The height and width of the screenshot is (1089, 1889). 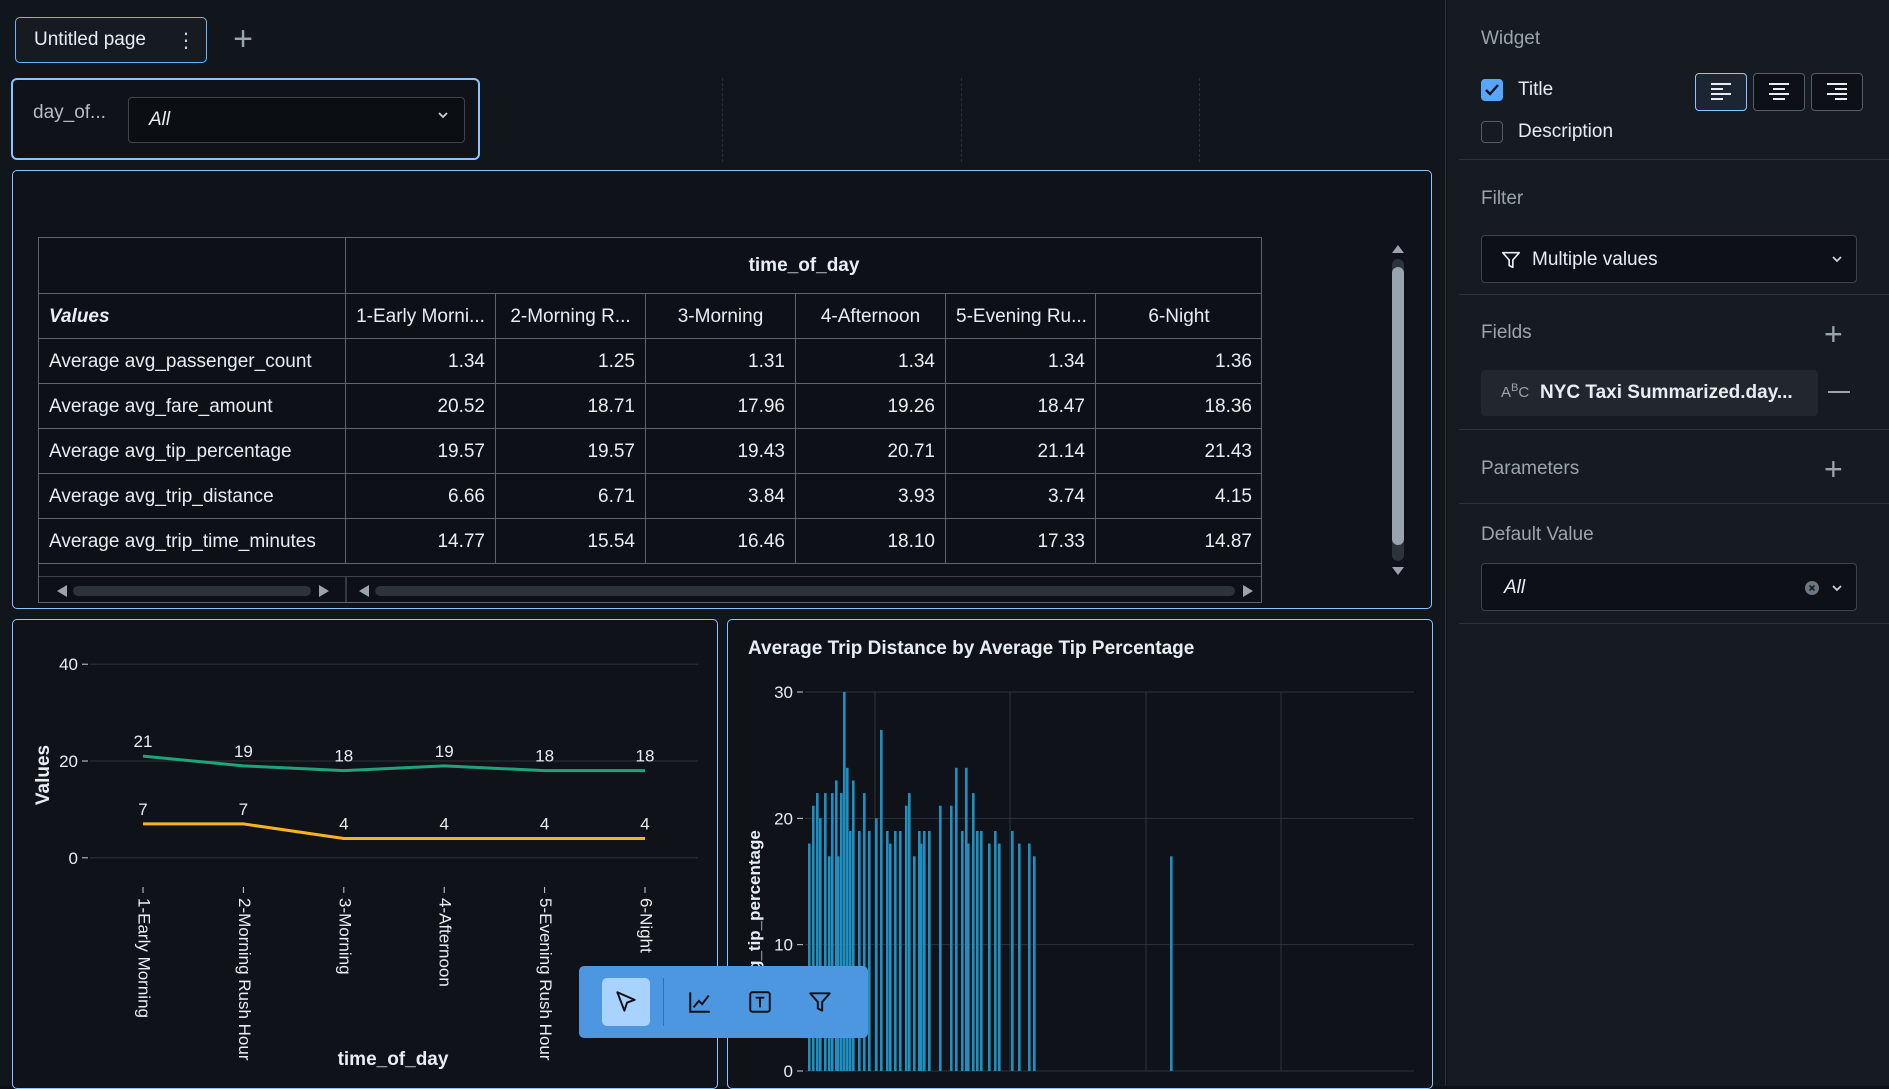 What do you see at coordinates (571, 541) in the screenshot?
I see `pivot-value-cell: 15.54` at bounding box center [571, 541].